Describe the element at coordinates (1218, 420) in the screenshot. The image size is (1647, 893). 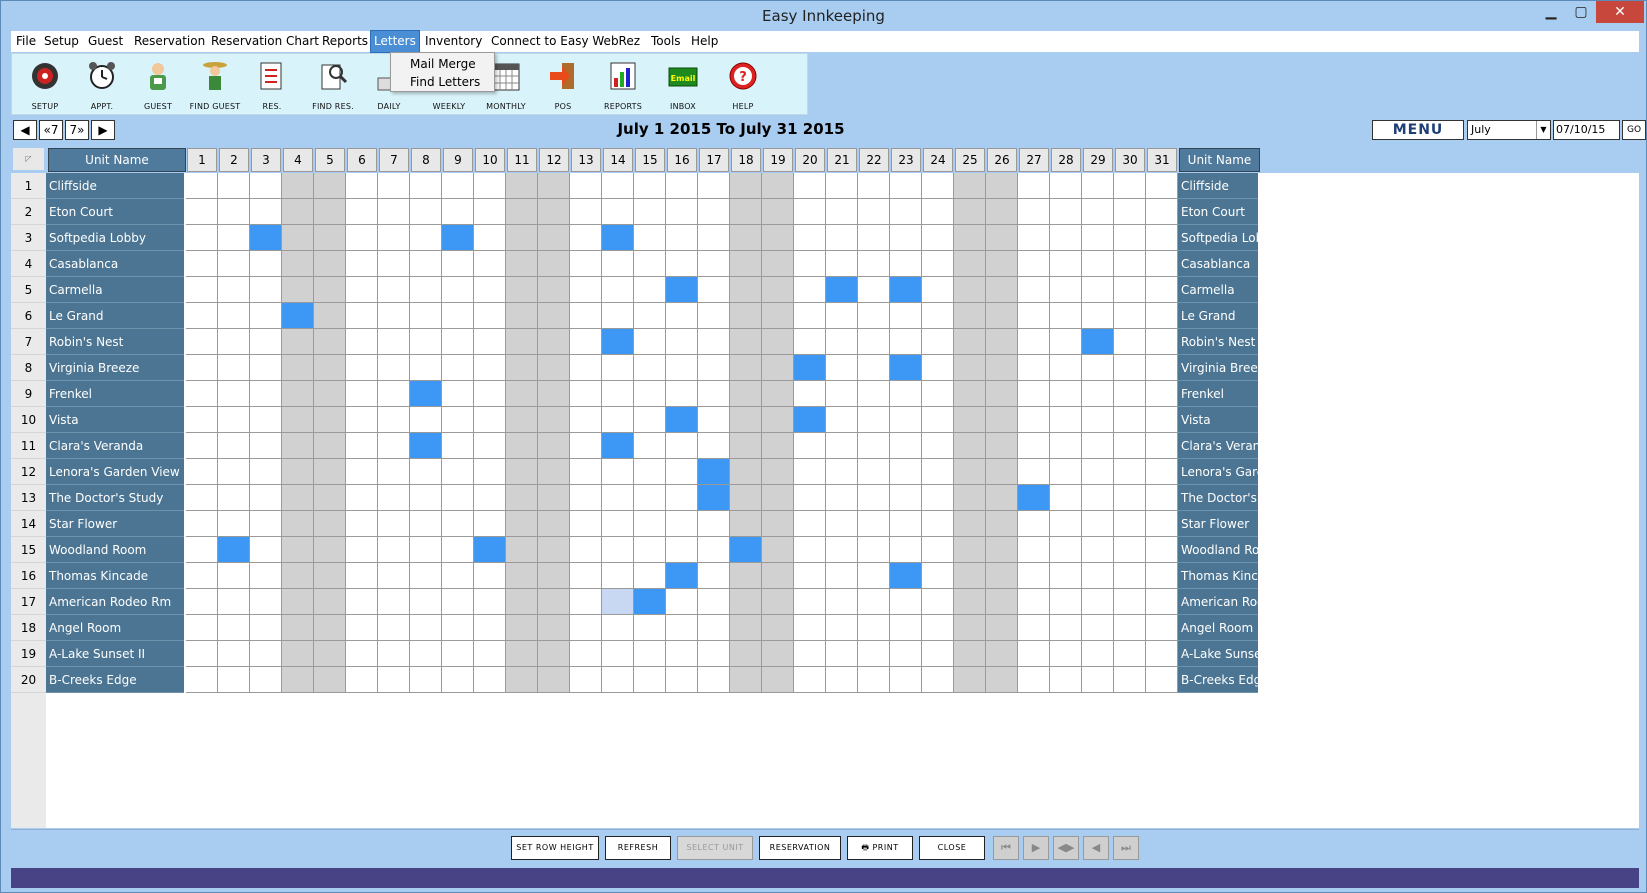
I see `unit-name-right: Vista` at that location.